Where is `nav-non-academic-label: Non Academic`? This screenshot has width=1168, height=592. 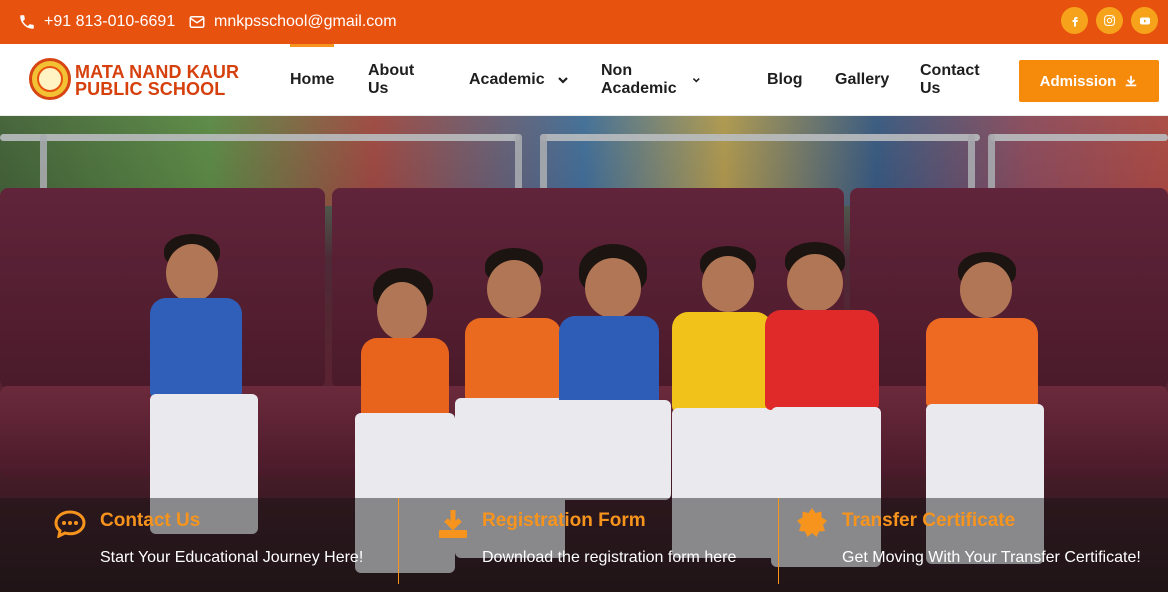 nav-non-academic-label: Non Academic is located at coordinates (639, 79).